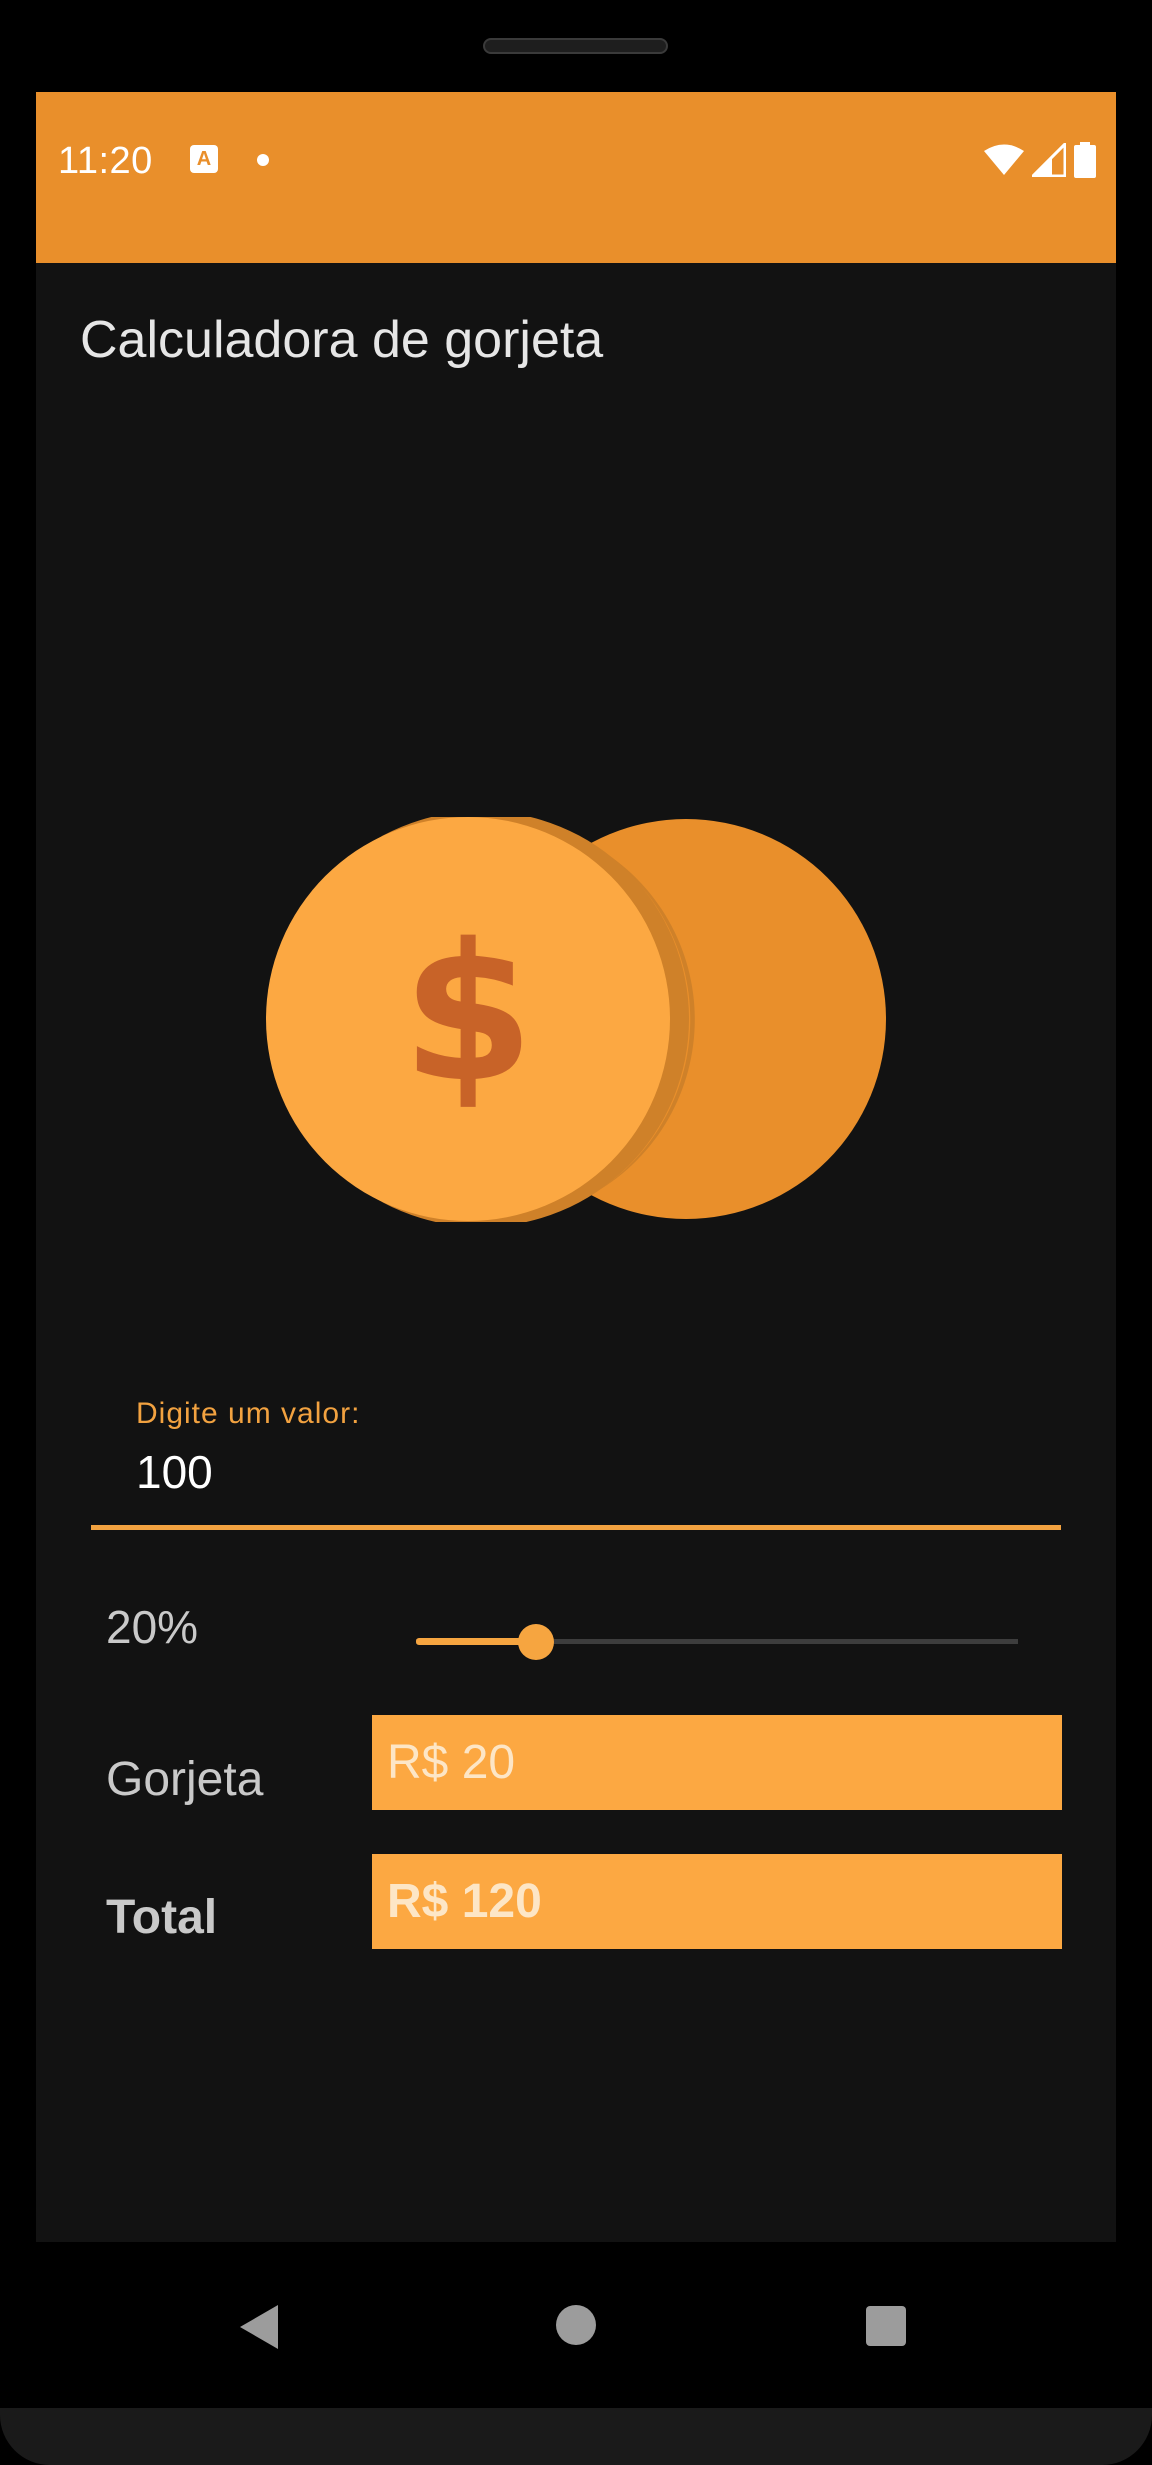 The width and height of the screenshot is (1152, 2465). I want to click on amount-input, so click(596, 1472).